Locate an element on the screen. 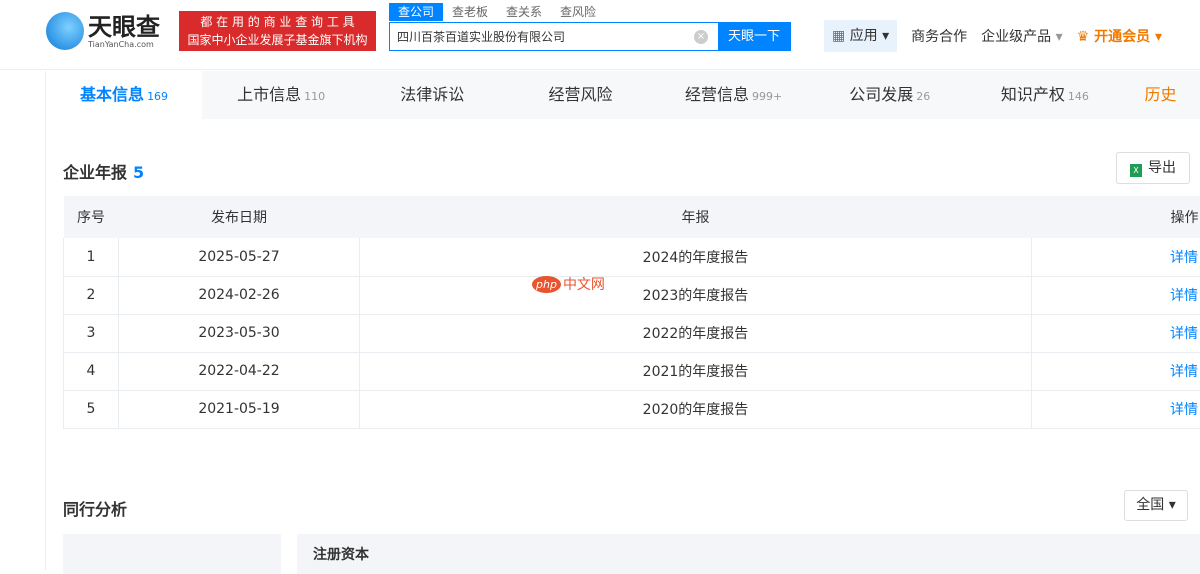 Image resolution: width=1200 pixels, height=574 pixels. slogan-line: 国家中小企业发展子基金旗下机构 is located at coordinates (277, 40).